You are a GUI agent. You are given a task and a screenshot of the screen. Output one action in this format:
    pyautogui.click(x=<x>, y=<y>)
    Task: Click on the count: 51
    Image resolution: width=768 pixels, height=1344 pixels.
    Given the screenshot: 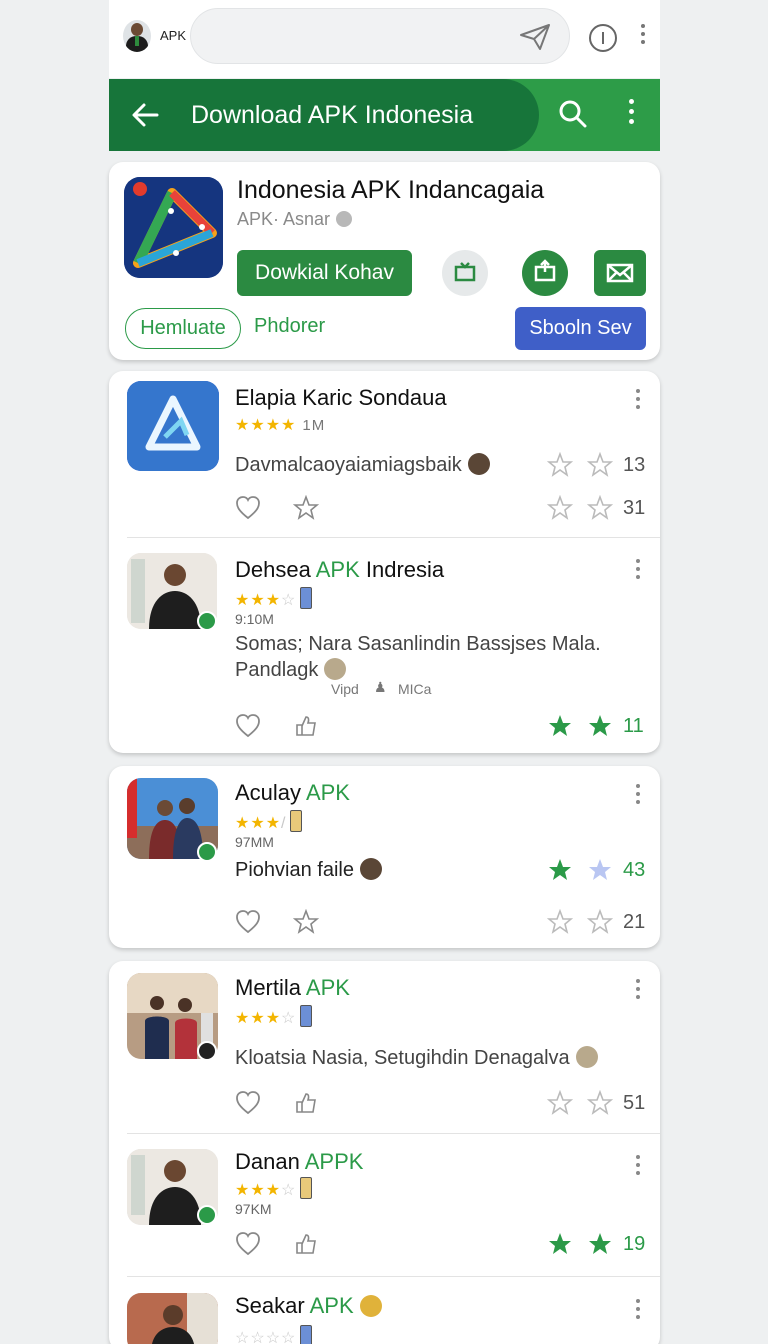 What is the action you would take?
    pyautogui.click(x=634, y=1103)
    